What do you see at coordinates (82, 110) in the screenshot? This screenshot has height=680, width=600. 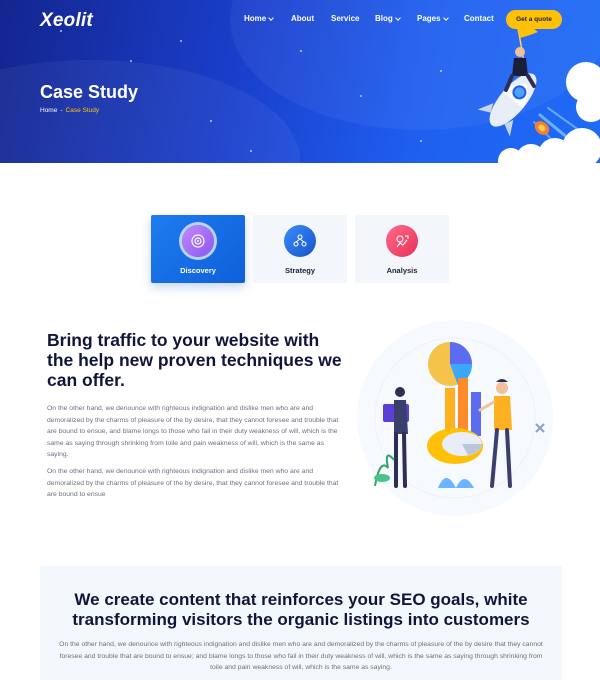 I see `breadcrumb-current: Case Study` at bounding box center [82, 110].